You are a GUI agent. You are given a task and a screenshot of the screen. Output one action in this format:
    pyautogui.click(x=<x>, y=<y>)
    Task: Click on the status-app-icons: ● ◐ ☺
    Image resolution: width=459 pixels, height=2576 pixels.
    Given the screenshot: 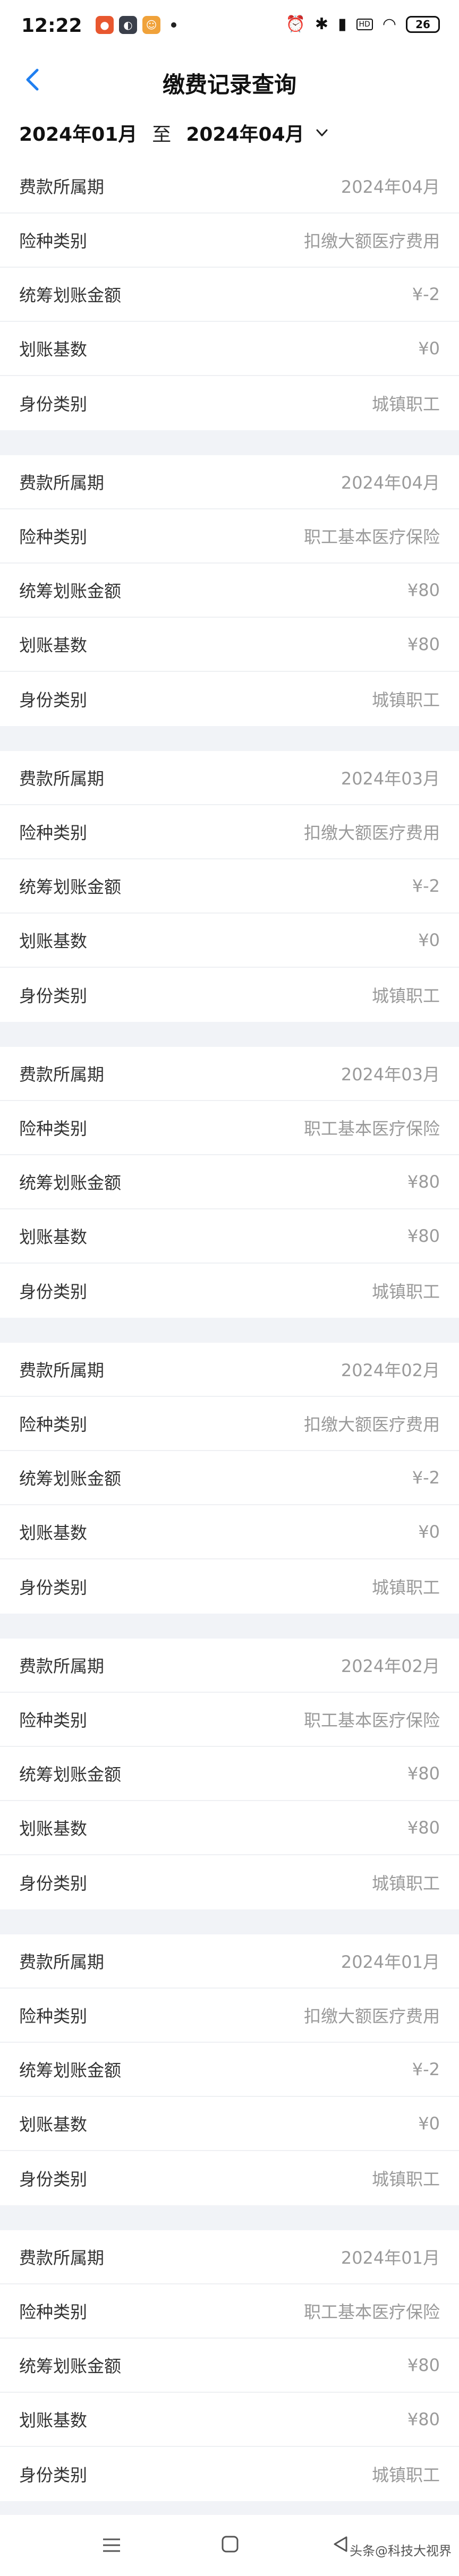 What is the action you would take?
    pyautogui.click(x=136, y=25)
    